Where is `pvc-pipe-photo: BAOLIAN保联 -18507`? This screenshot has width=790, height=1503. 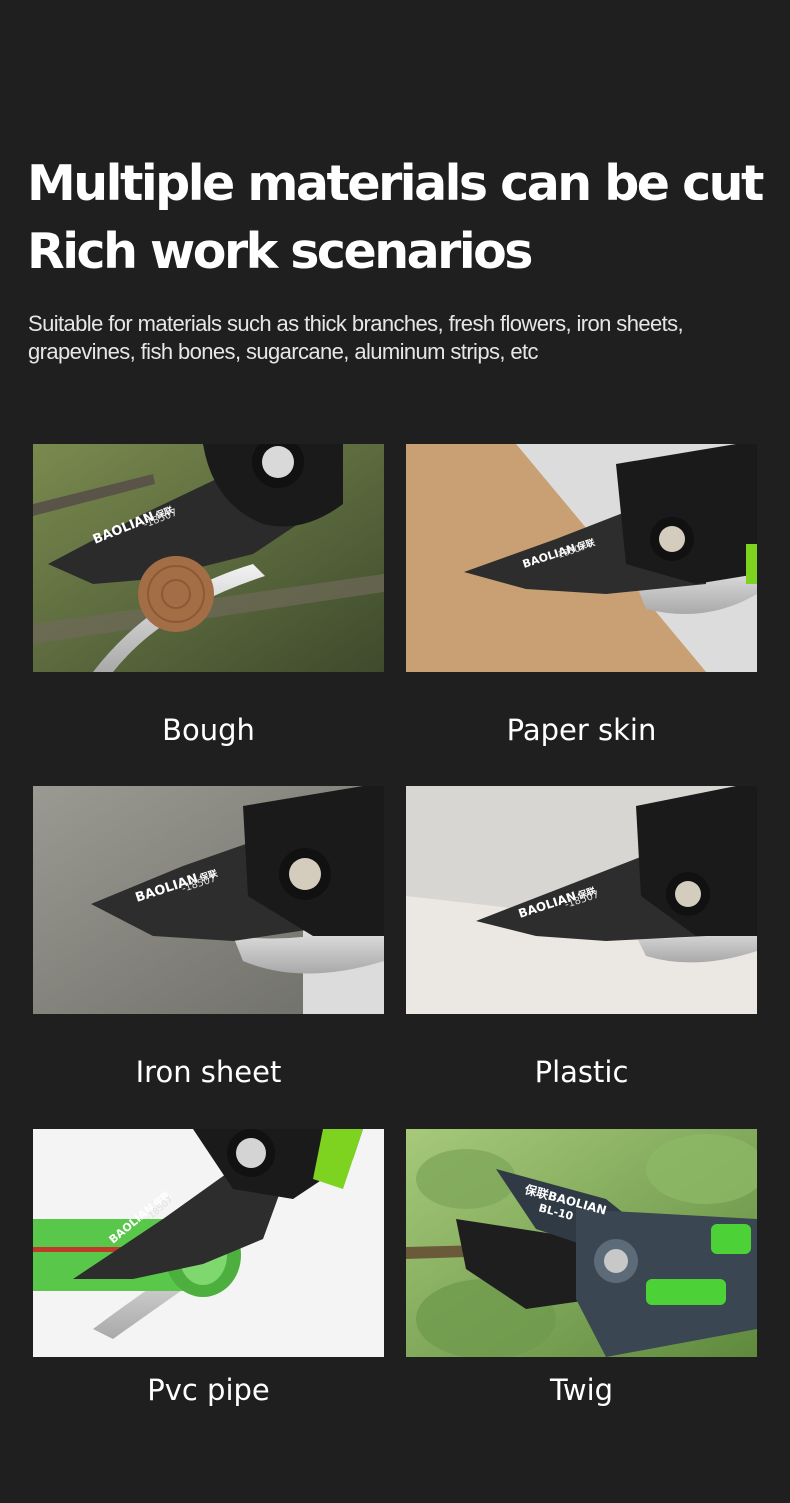 pvc-pipe-photo: BAOLIAN保联 -18507 is located at coordinates (208, 1243).